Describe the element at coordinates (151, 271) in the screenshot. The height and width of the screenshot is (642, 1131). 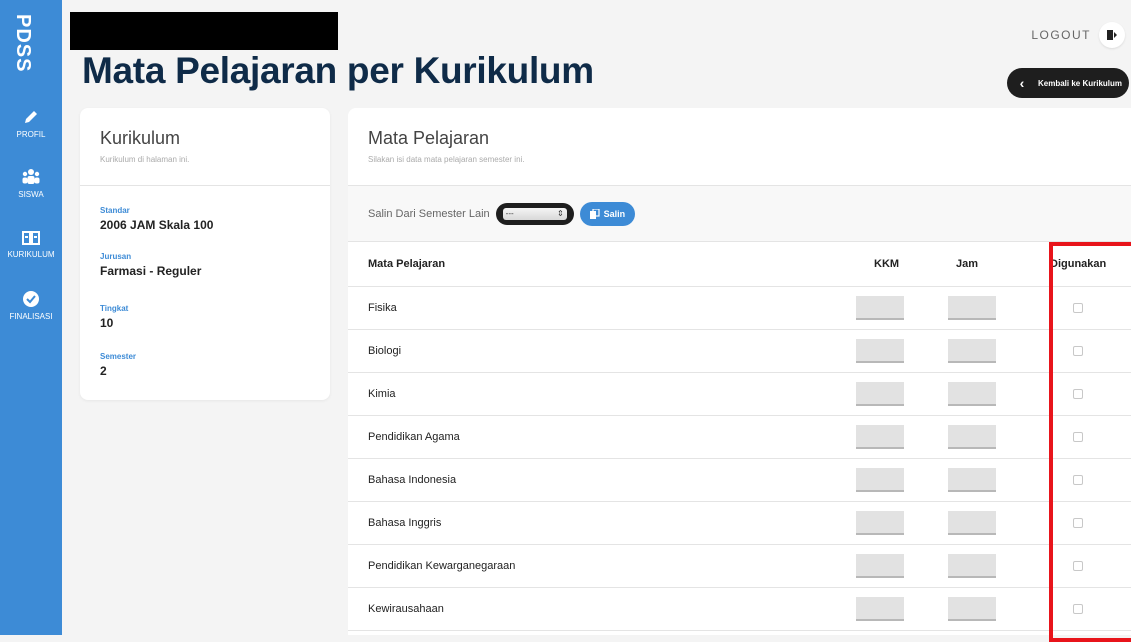
I see `field-value: Farmasi - Reguler` at that location.